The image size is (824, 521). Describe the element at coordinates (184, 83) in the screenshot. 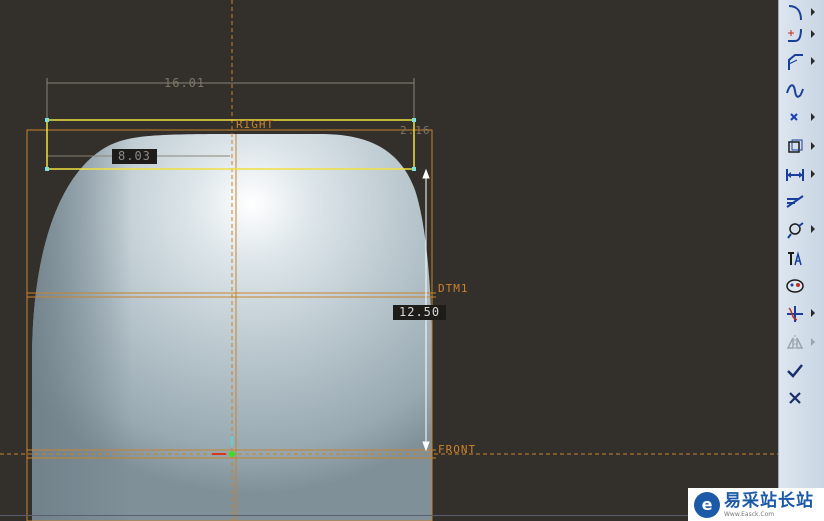

I see `dimension-width: 16.01` at that location.